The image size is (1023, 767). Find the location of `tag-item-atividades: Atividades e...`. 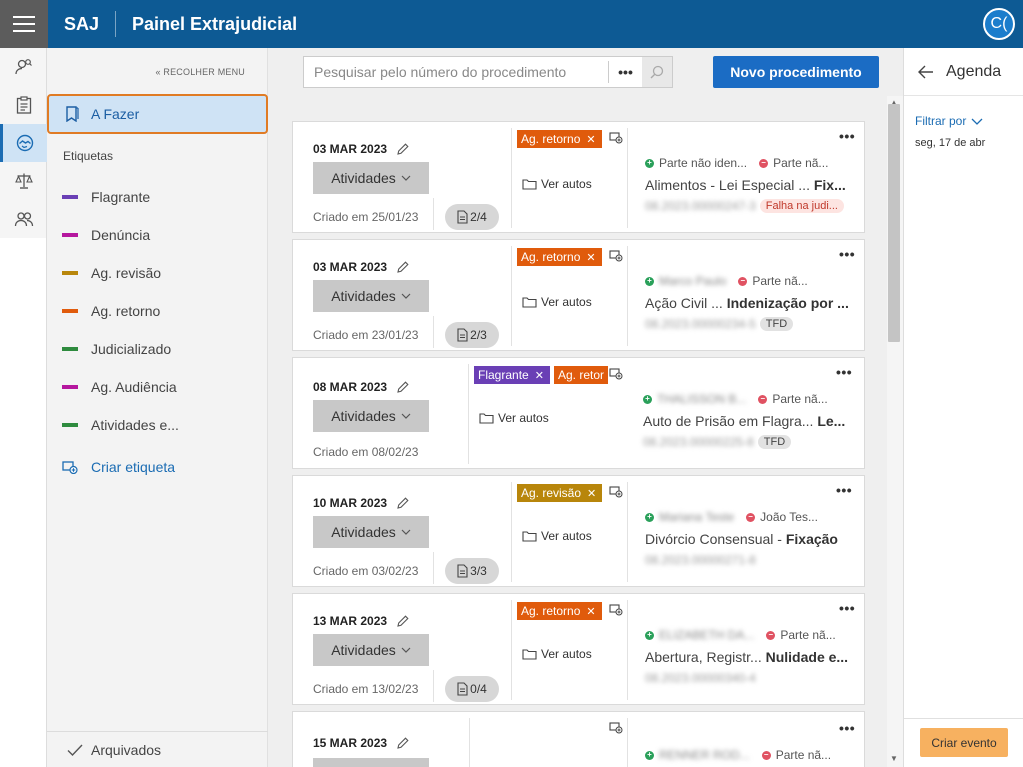

tag-item-atividades: Atividades e... is located at coordinates (120, 425).